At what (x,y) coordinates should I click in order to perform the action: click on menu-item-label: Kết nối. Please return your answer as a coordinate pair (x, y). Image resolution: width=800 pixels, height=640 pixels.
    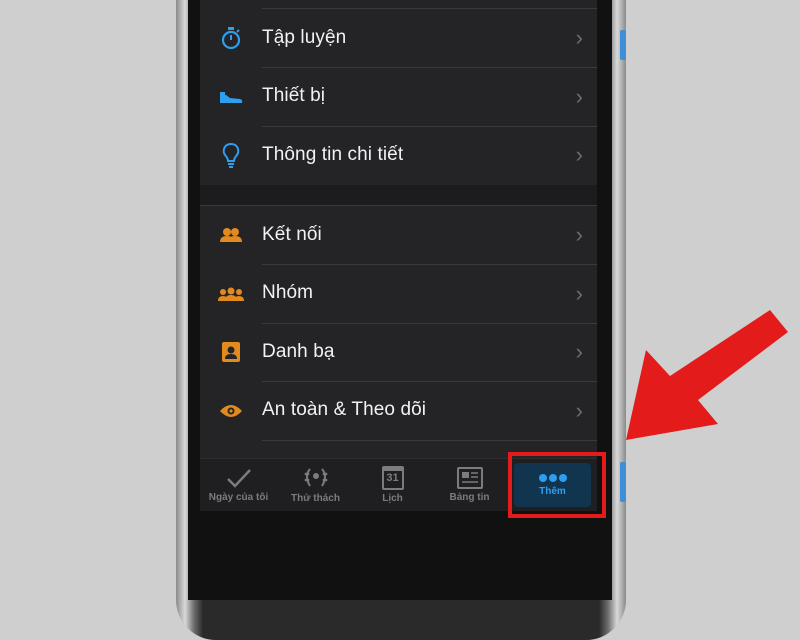
    Looking at the image, I should click on (429, 235).